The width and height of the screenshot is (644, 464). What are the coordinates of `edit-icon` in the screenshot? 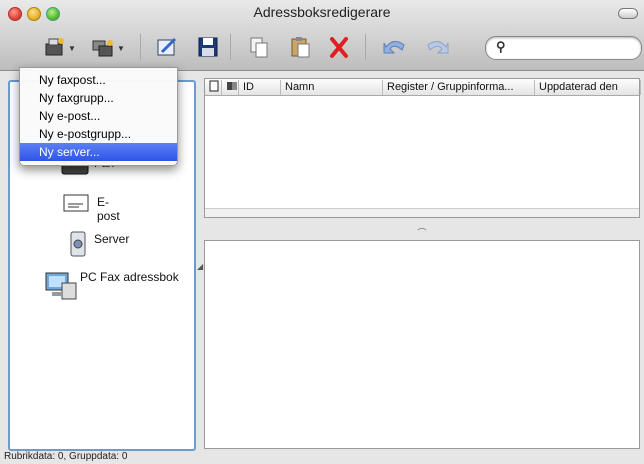 It's located at (167, 46).